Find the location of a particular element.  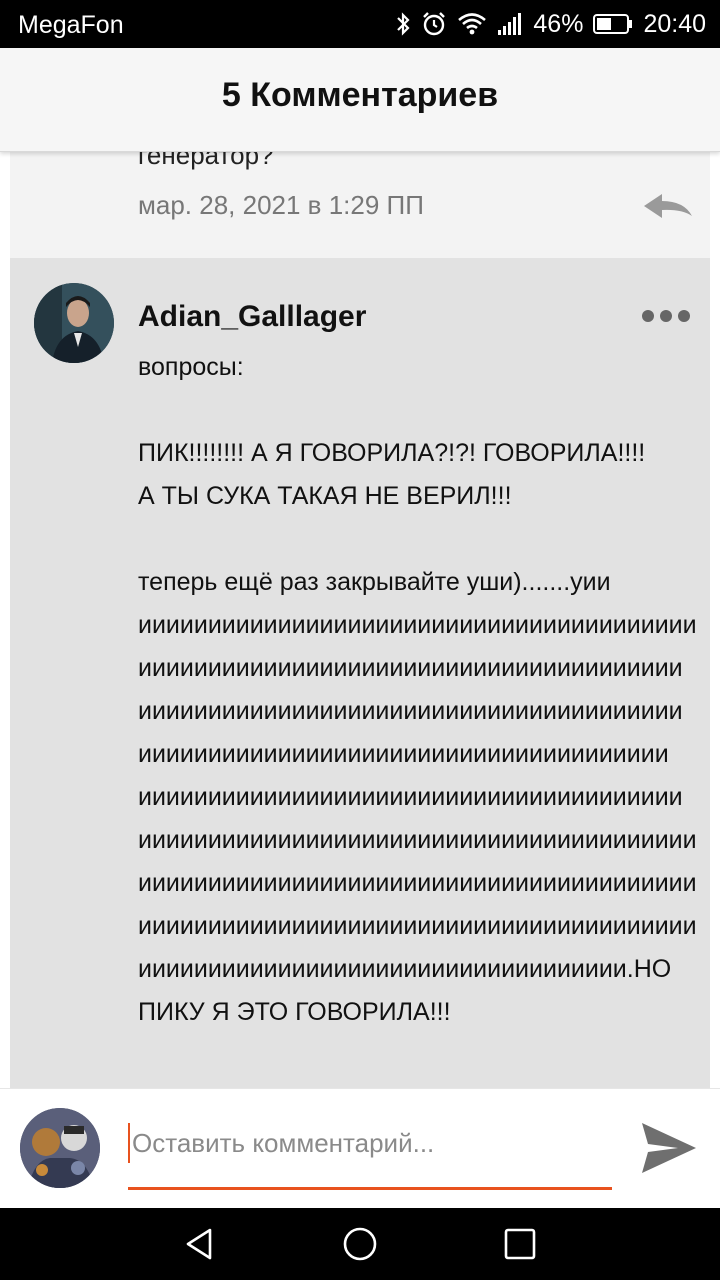

avatar is located at coordinates (74, 323).